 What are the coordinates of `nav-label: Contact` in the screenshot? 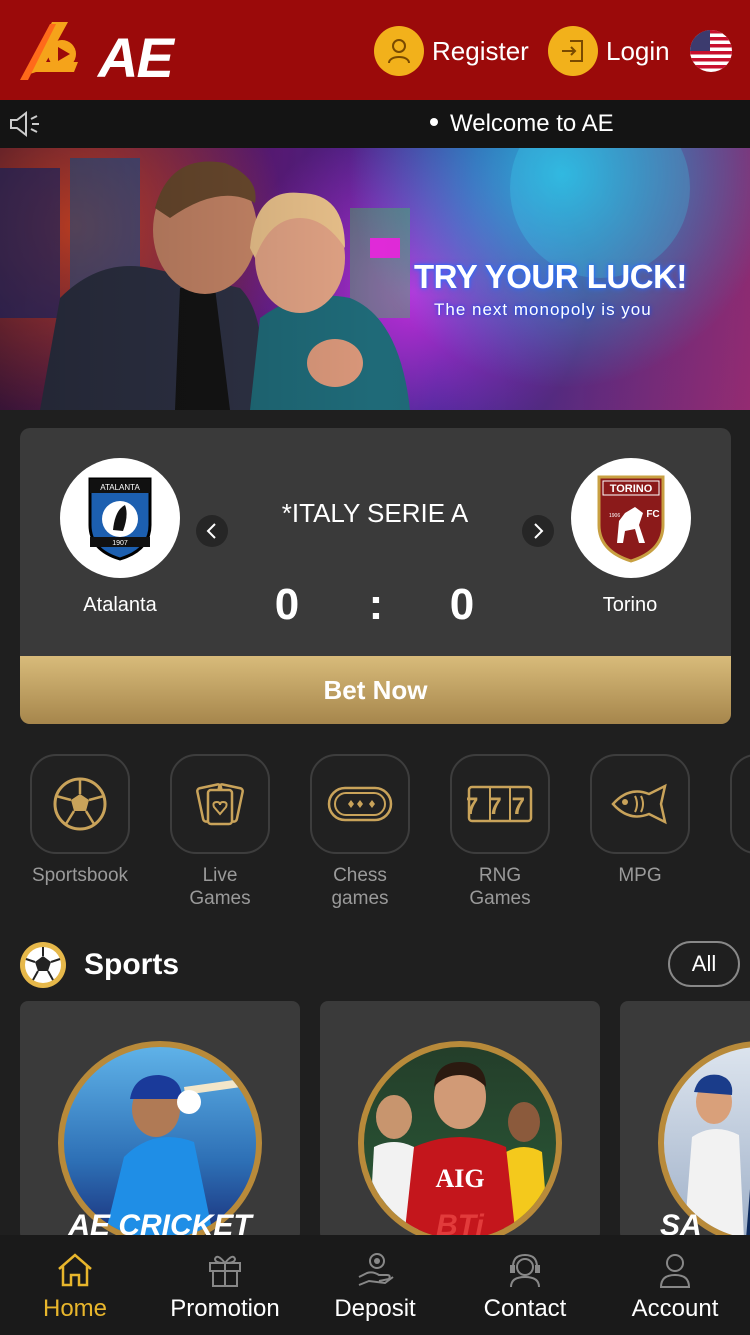 It's located at (525, 1308).